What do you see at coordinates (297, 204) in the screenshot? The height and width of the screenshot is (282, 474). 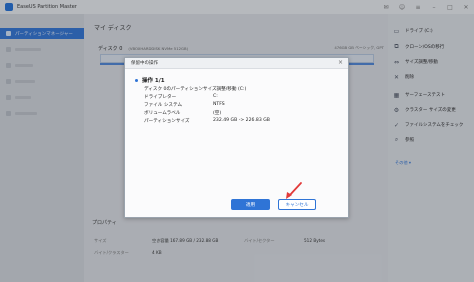 I see `cancel-button: キャンセル` at bounding box center [297, 204].